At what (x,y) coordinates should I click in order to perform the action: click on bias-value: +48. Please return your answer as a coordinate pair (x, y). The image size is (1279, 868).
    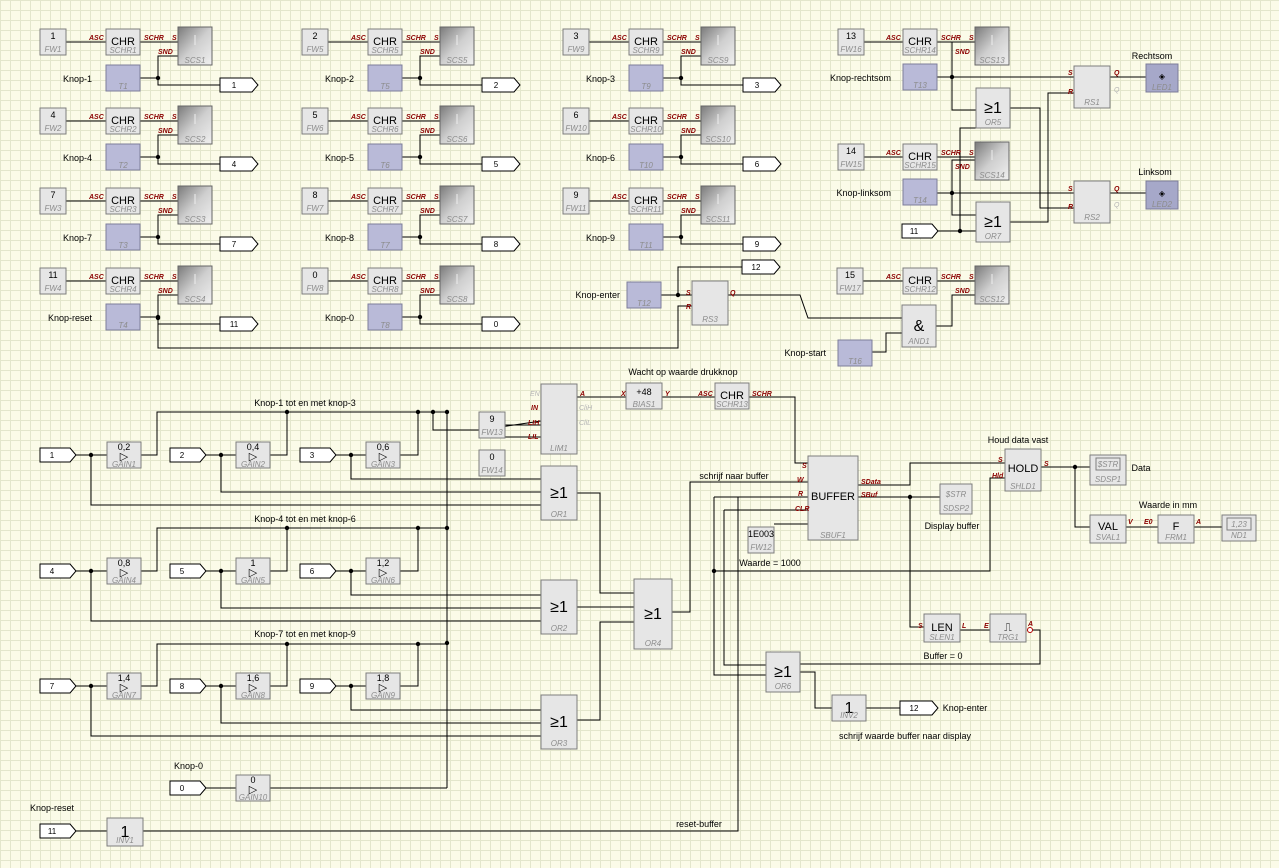
    Looking at the image, I should click on (643, 392).